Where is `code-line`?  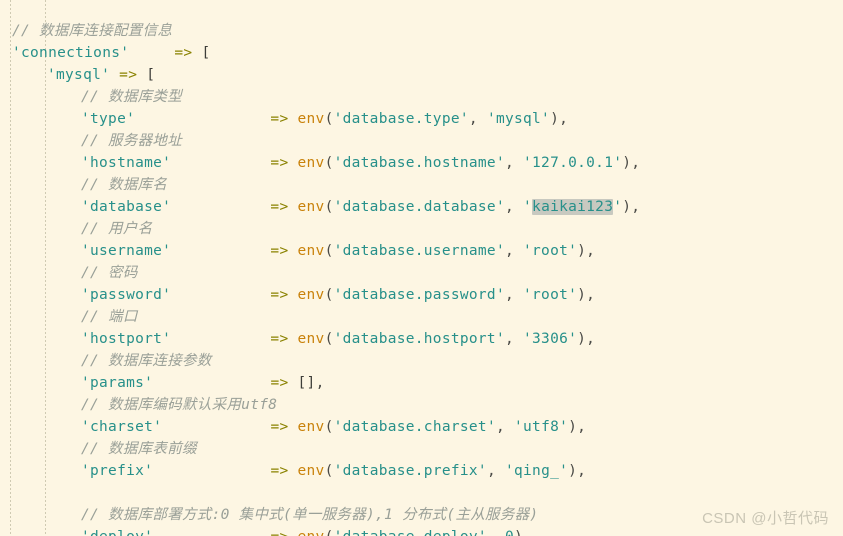
code-line is located at coordinates (421, 493).